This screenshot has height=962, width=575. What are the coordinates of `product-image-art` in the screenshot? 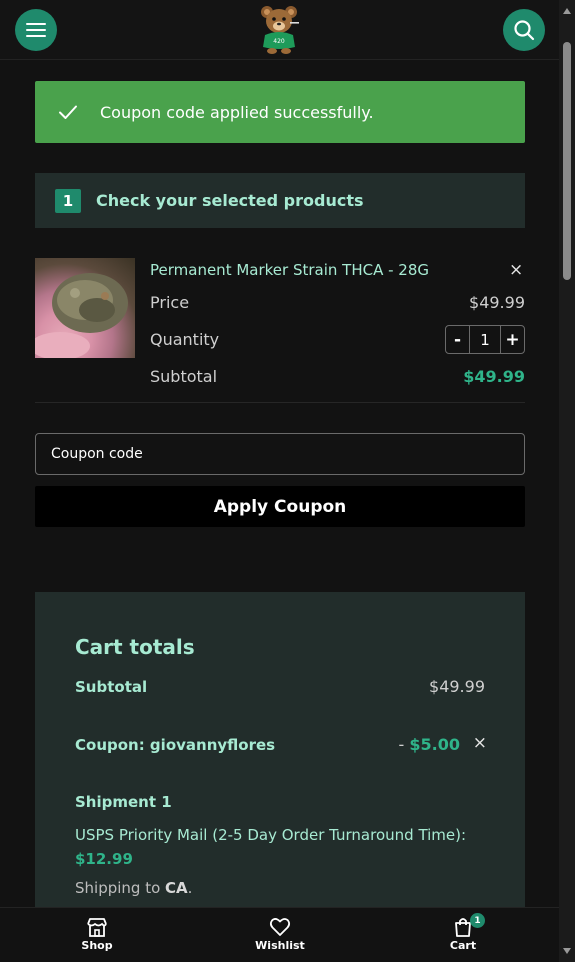 It's located at (81, 315).